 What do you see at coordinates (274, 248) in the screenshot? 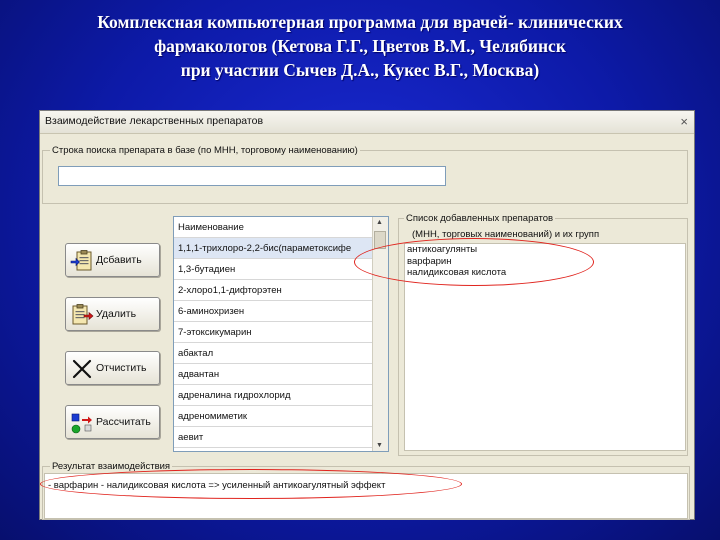
I see `list-item: 1,1,1-трихлоро-2,2-бис(параметоксифе` at bounding box center [274, 248].